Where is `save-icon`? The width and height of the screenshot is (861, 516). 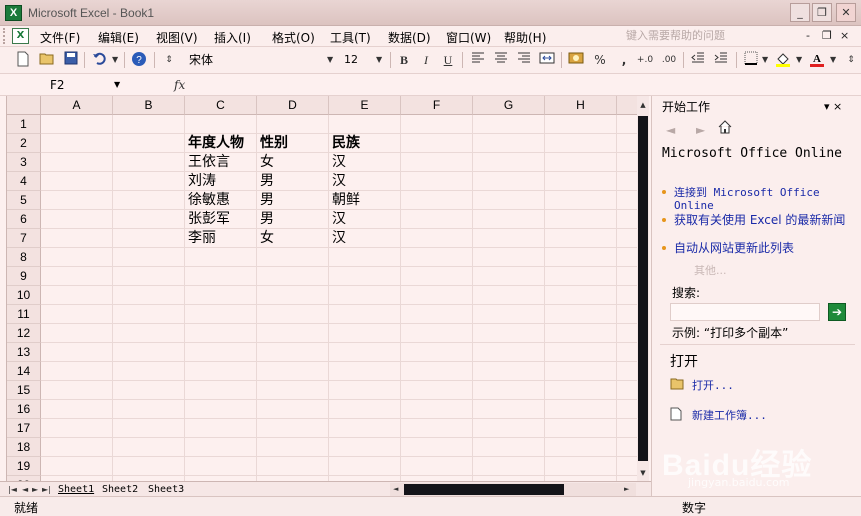 save-icon is located at coordinates (71, 60).